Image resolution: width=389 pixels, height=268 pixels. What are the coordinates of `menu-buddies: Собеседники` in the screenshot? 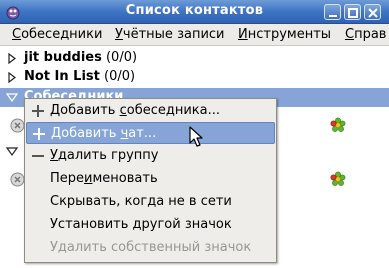 It's located at (57, 34).